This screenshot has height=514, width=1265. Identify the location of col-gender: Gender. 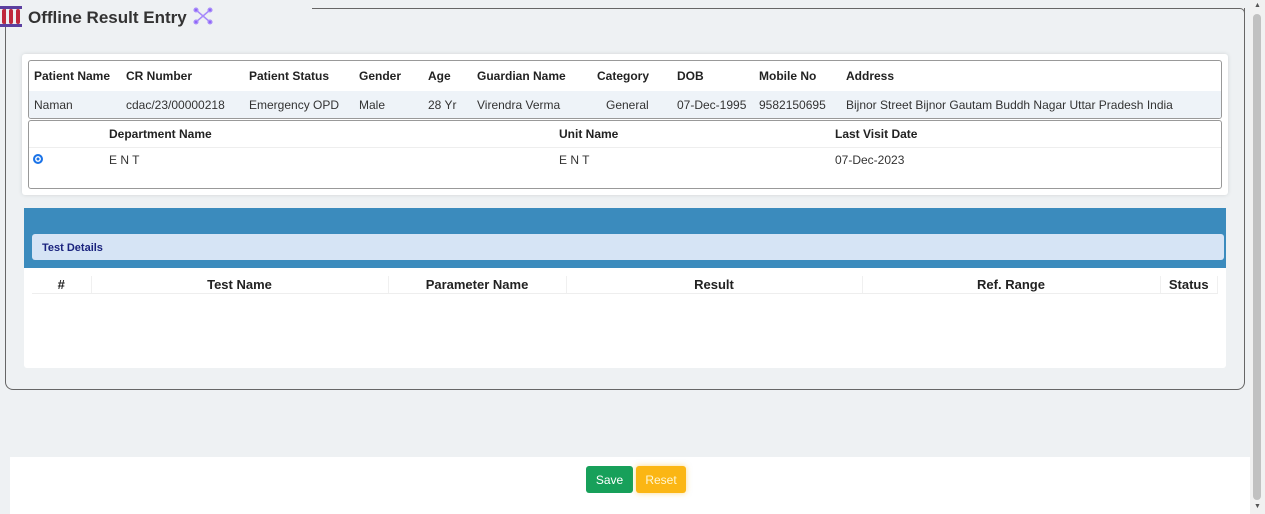
(380, 76).